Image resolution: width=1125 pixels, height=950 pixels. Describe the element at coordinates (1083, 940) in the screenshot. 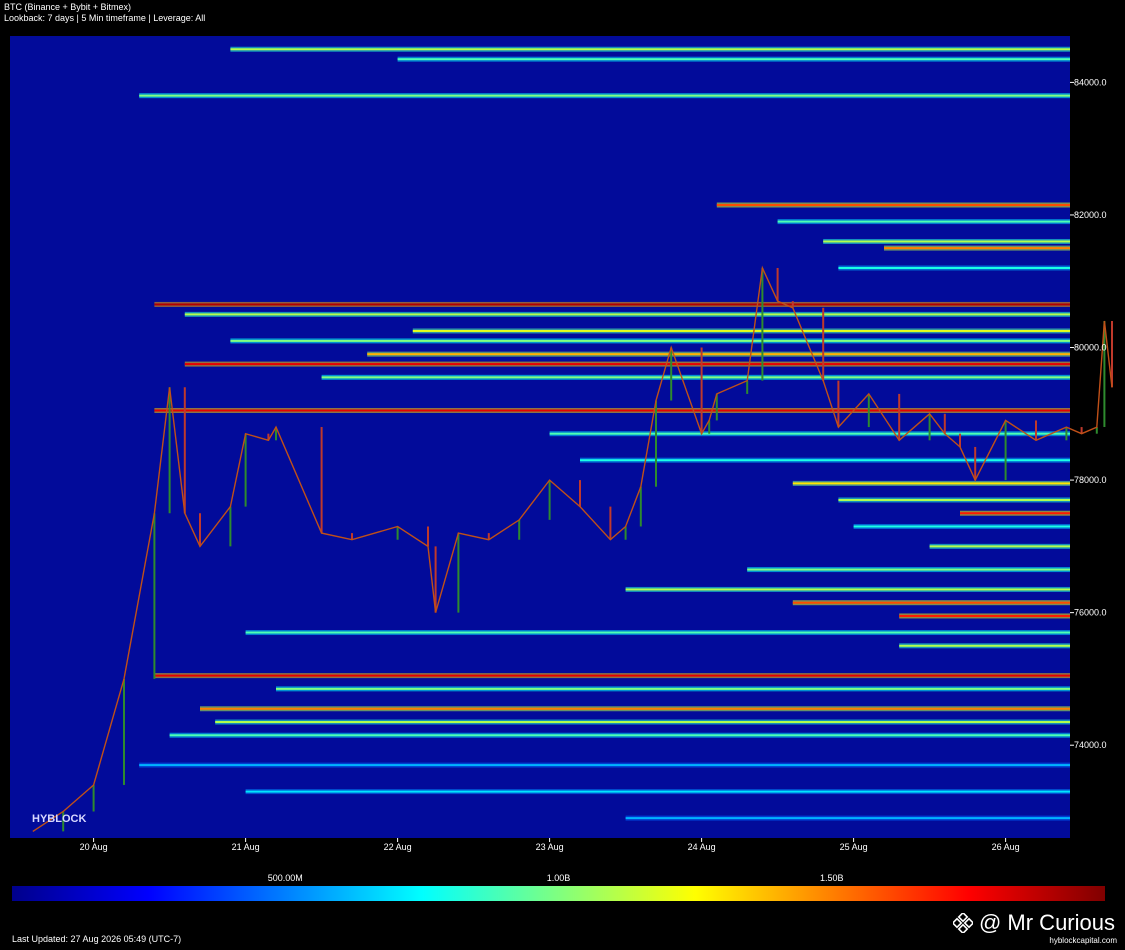

I see `site-url: hyblockcapital.com` at that location.